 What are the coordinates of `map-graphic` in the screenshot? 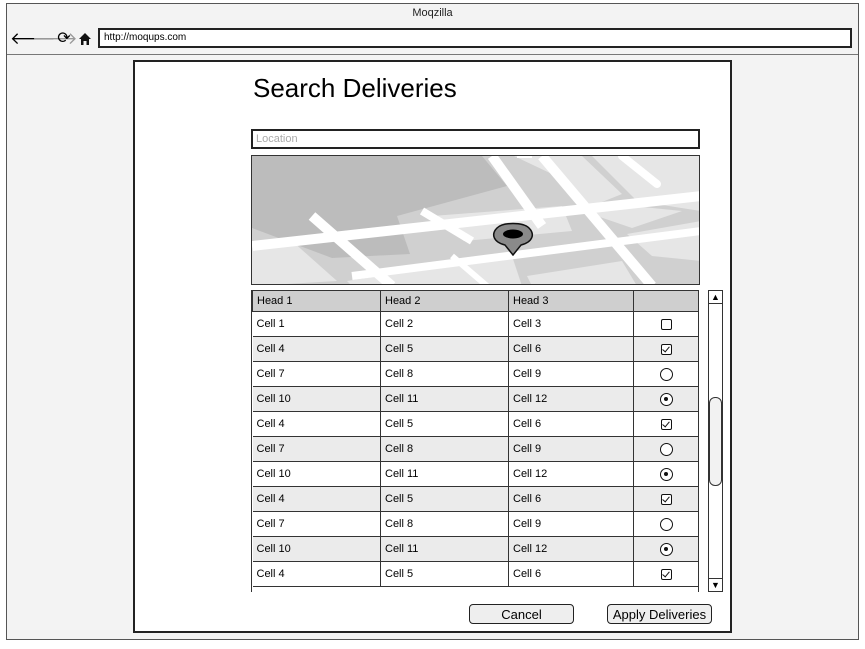 It's located at (475, 220).